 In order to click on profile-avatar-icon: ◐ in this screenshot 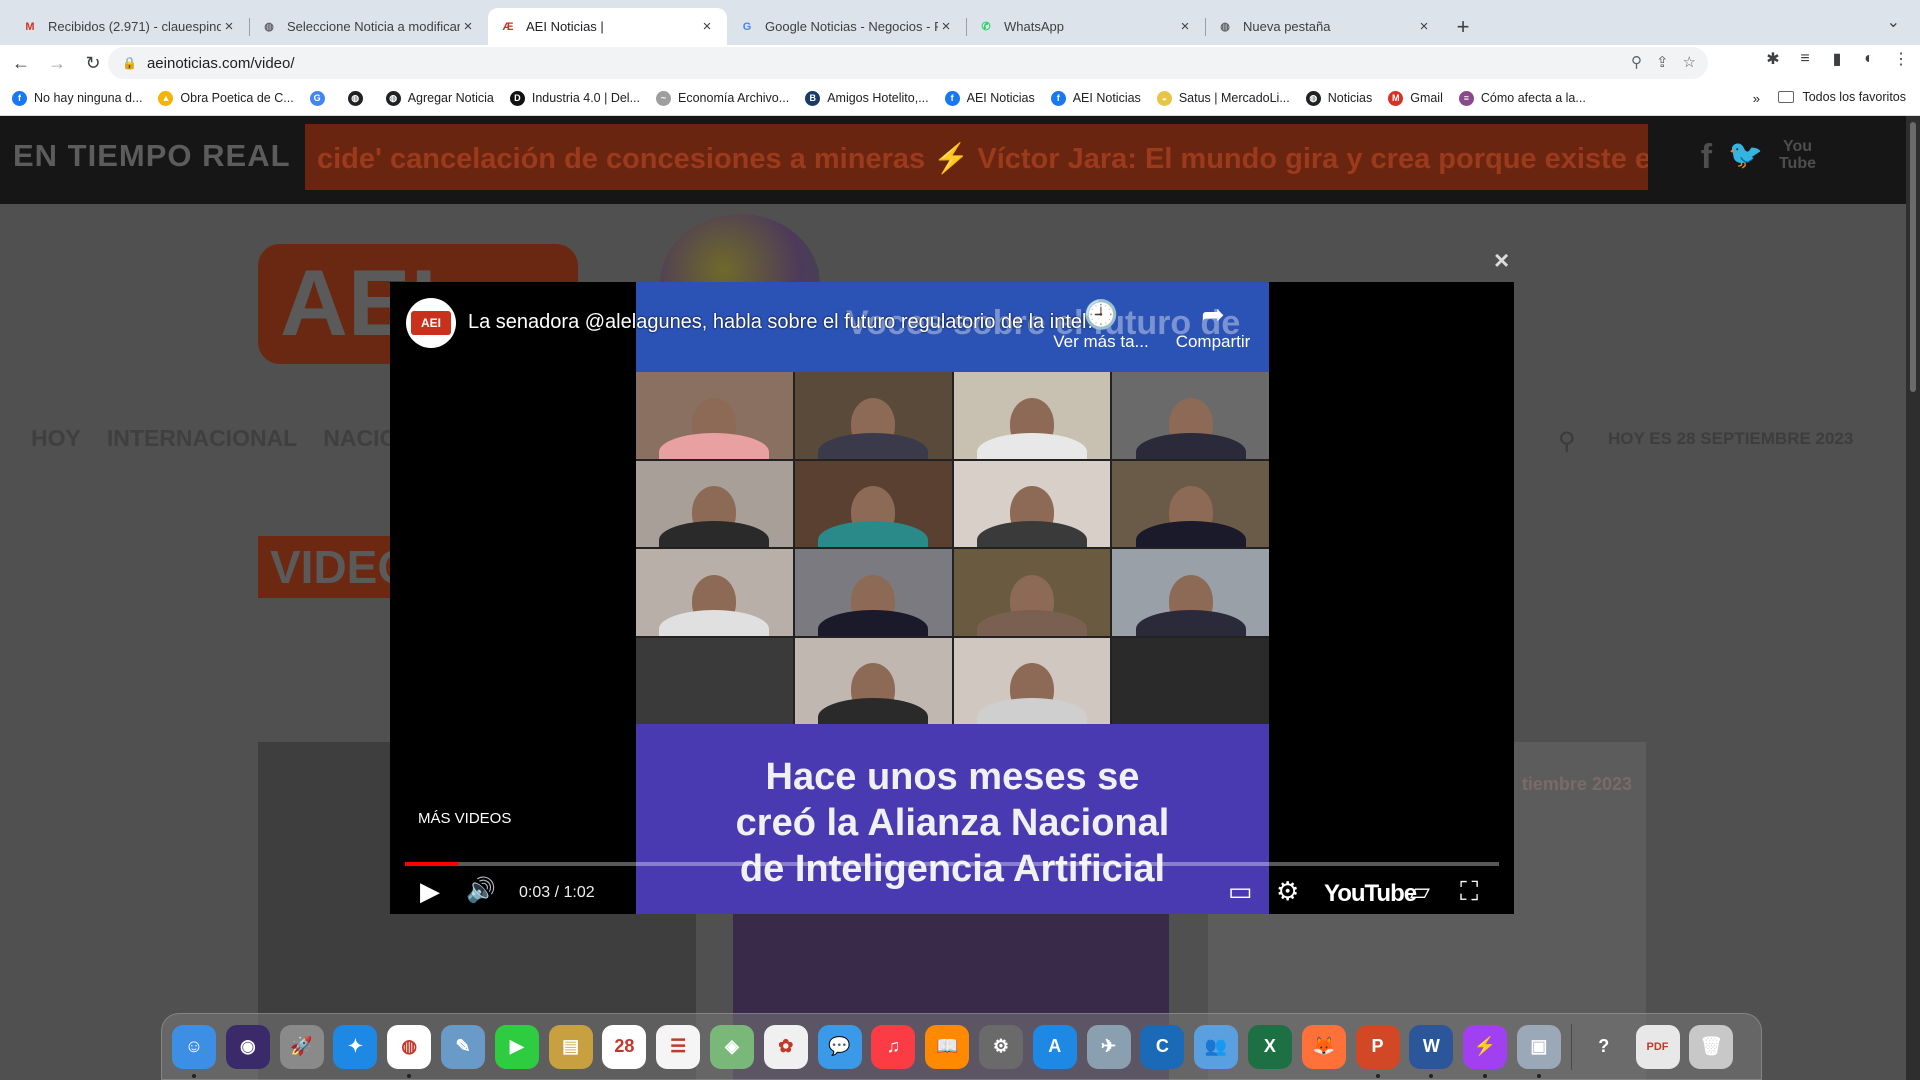, I will do `click(1869, 59)`.